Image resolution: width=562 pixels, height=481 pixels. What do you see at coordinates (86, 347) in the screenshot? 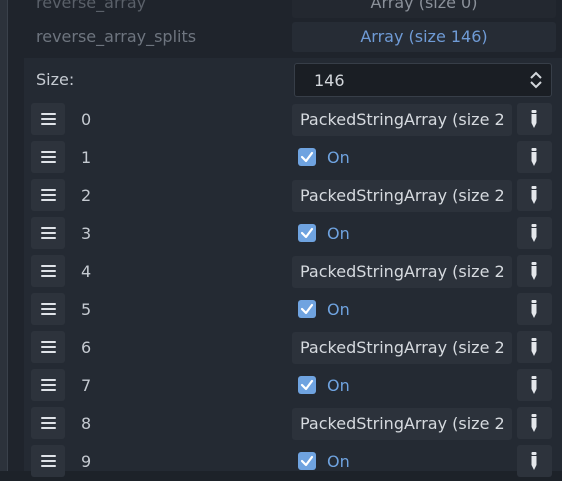
I see `element-index: 6` at bounding box center [86, 347].